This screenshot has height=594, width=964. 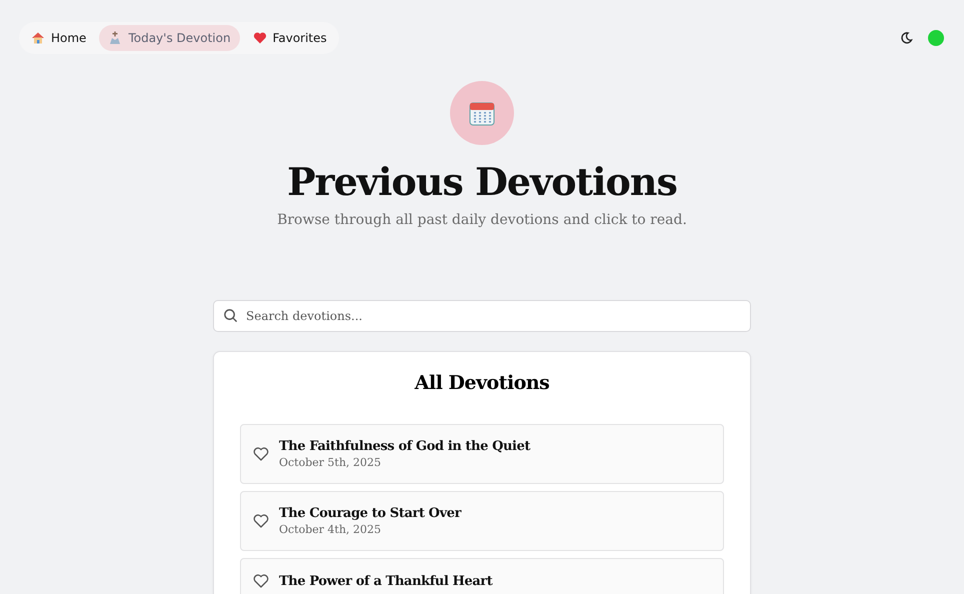 What do you see at coordinates (482, 181) in the screenshot?
I see `page-title: Previous Devotions` at bounding box center [482, 181].